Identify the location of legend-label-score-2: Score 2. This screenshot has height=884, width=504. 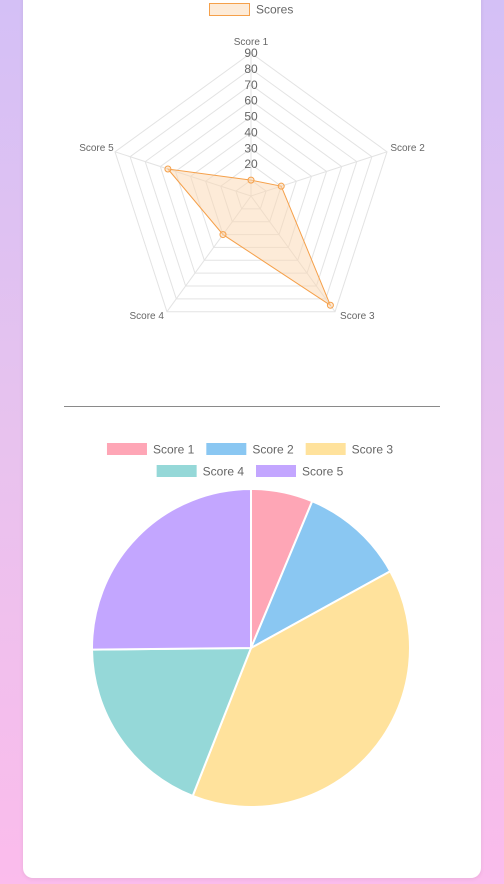
(273, 450).